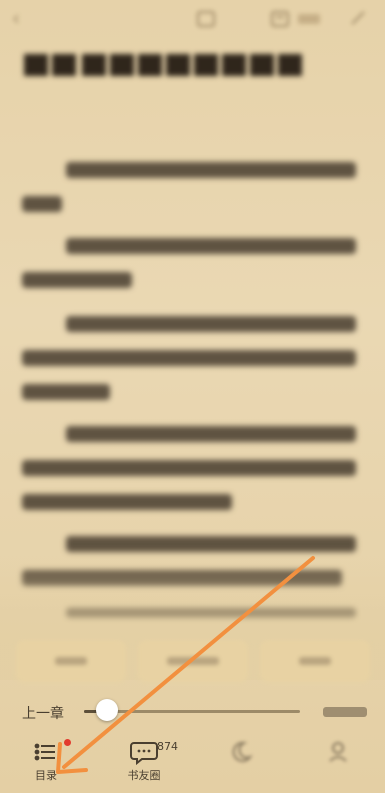  Describe the element at coordinates (338, 764) in the screenshot. I see `settings-button` at that location.